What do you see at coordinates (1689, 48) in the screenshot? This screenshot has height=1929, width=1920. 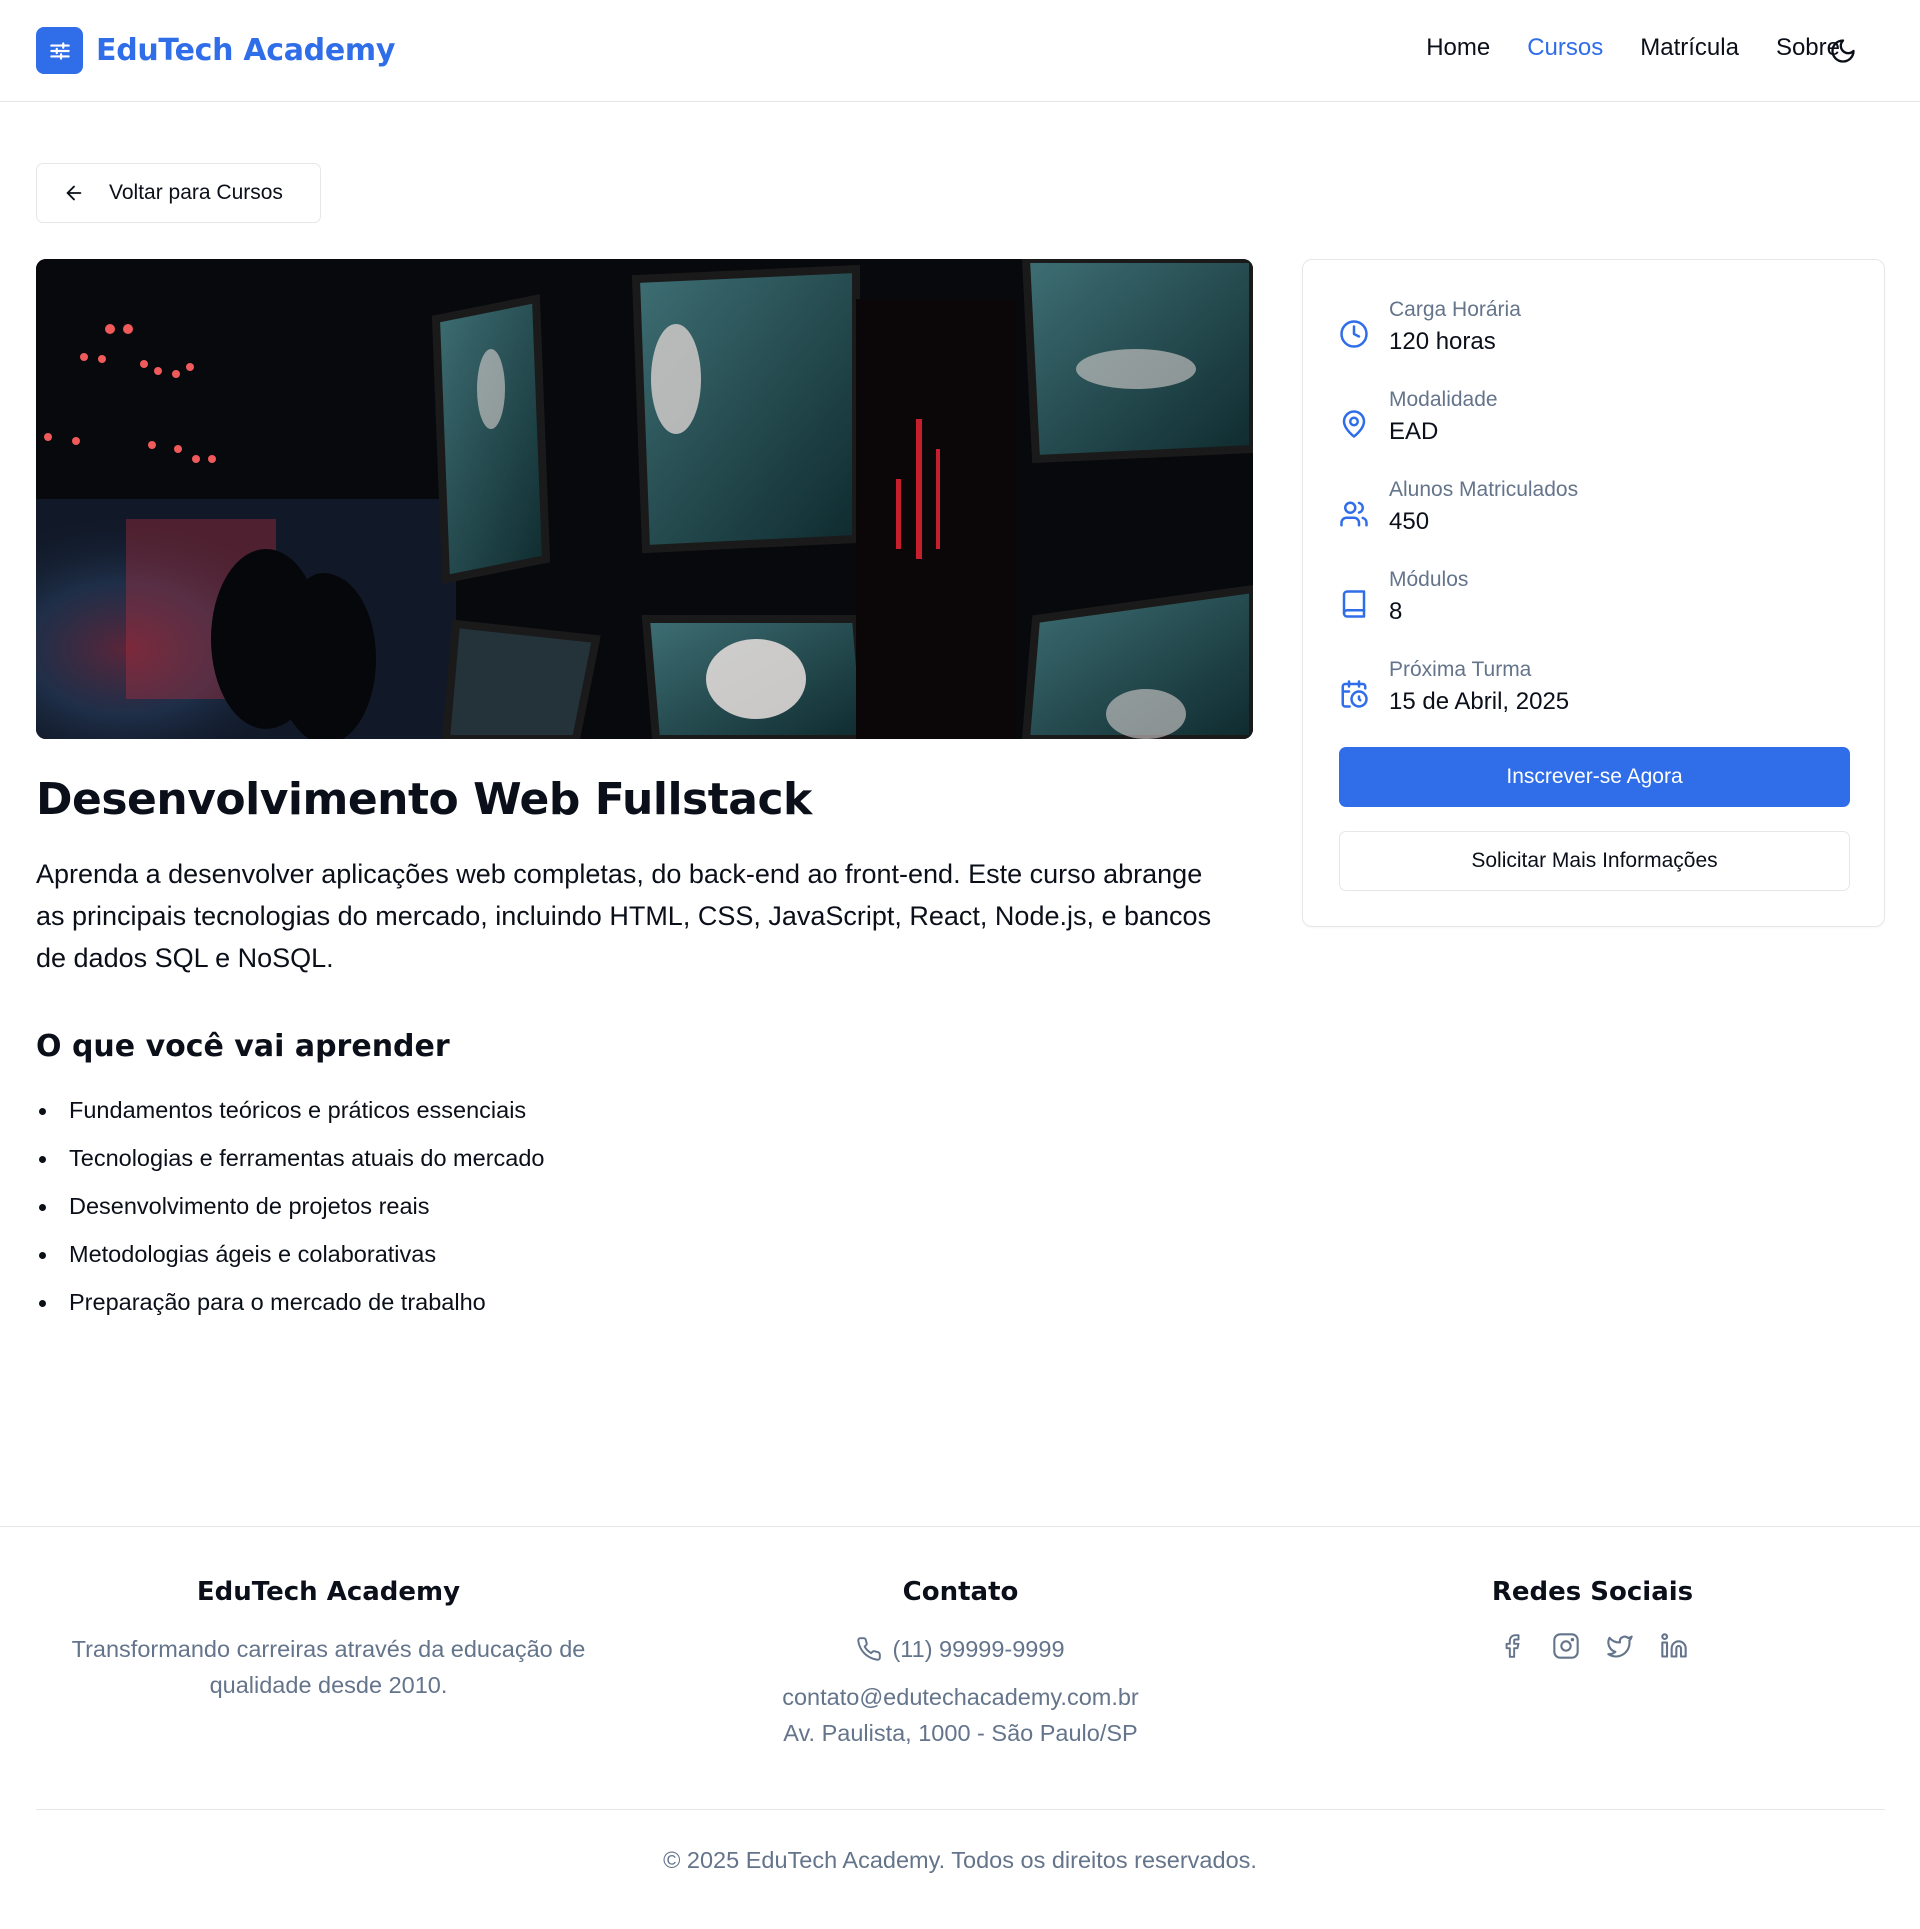 I see `nav-matricula: Matrícula` at bounding box center [1689, 48].